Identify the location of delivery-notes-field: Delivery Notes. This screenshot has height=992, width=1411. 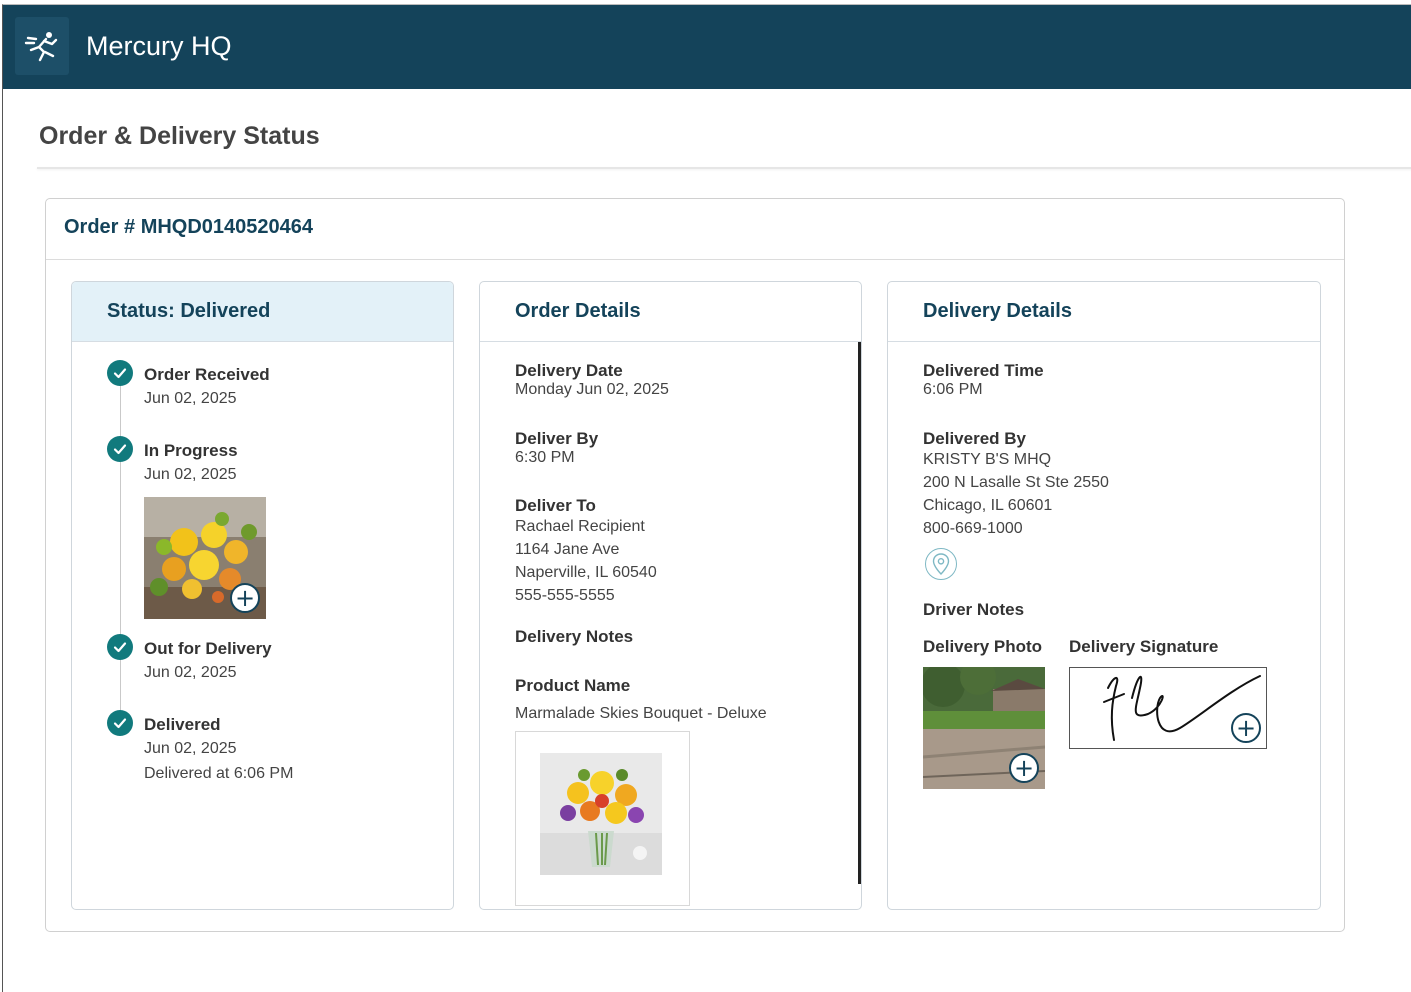
(574, 636).